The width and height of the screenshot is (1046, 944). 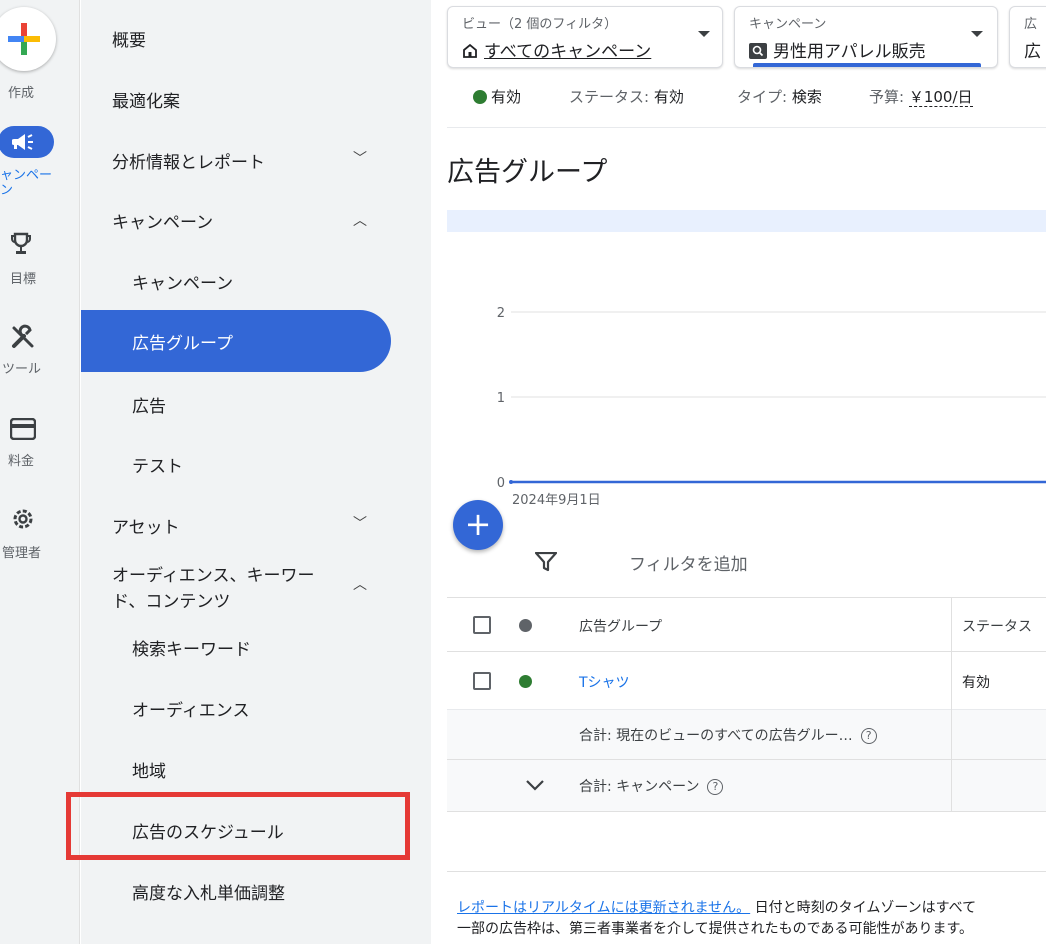 What do you see at coordinates (540, 24) in the screenshot?
I see `view-label: ビュー（2 個のフィルタ）` at bounding box center [540, 24].